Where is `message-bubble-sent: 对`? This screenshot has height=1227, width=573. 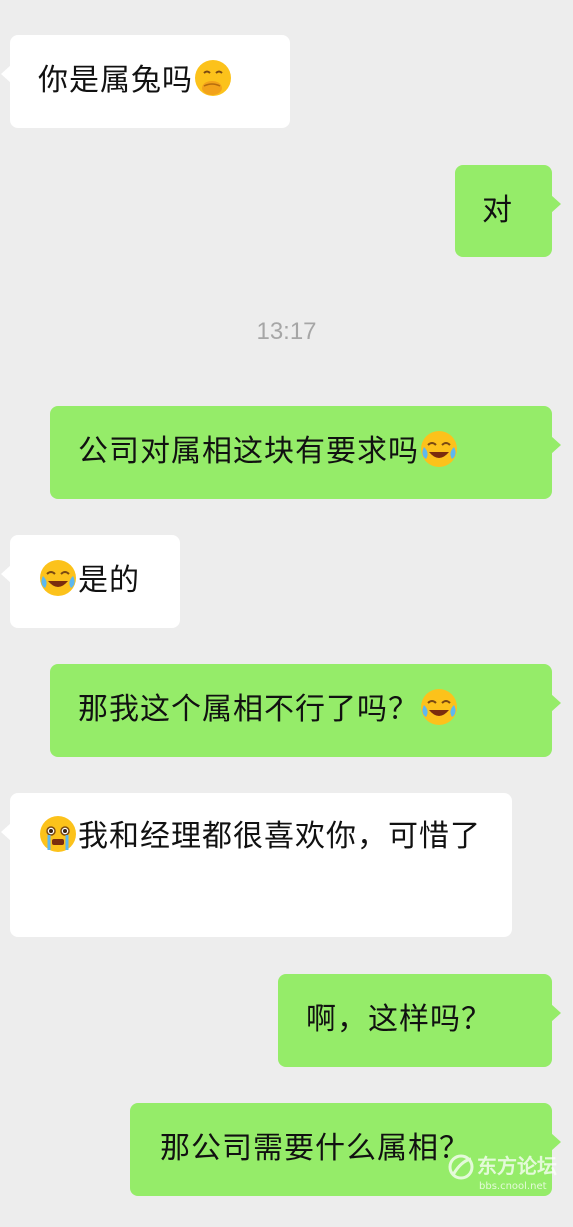
message-bubble-sent: 对 is located at coordinates (508, 211).